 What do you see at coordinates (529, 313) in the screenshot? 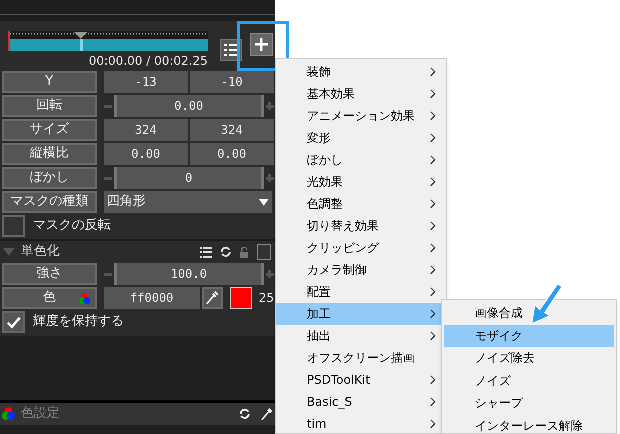
I see `menu-item: 画像合成` at bounding box center [529, 313].